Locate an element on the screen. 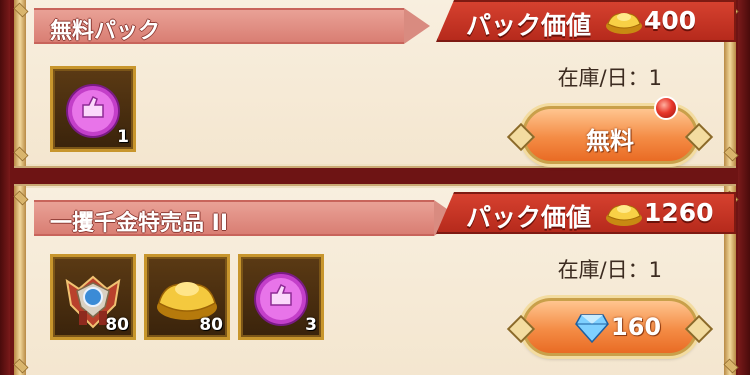 The height and width of the screenshot is (375, 750). pack-title-ribbon: 一攫千金特売品 II is located at coordinates (247, 218).